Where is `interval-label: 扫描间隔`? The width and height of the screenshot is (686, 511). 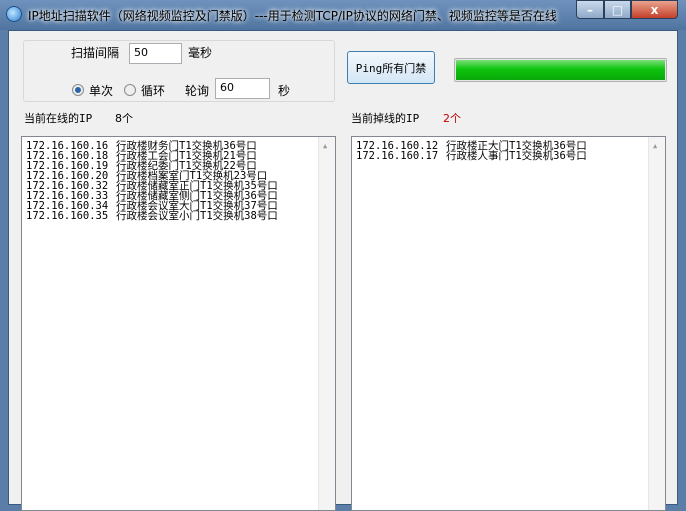 interval-label: 扫描间隔 is located at coordinates (95, 53).